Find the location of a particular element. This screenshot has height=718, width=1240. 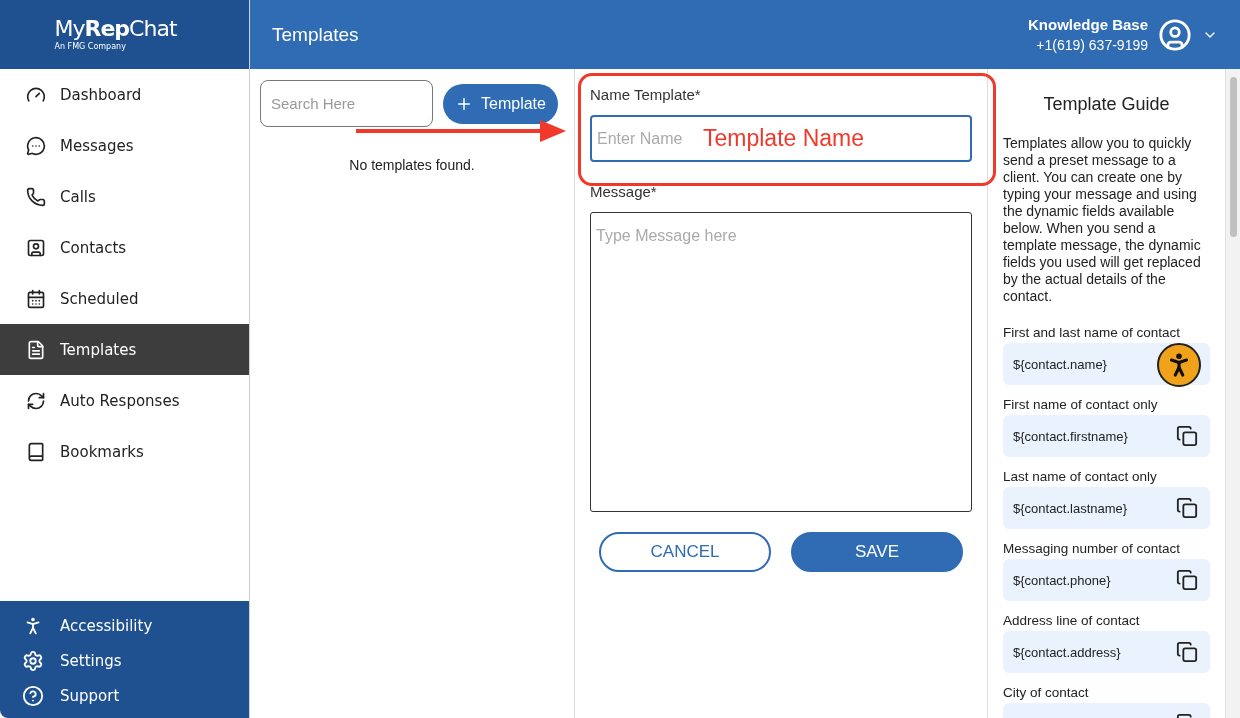

scrollbar-thumb is located at coordinates (1233, 157).